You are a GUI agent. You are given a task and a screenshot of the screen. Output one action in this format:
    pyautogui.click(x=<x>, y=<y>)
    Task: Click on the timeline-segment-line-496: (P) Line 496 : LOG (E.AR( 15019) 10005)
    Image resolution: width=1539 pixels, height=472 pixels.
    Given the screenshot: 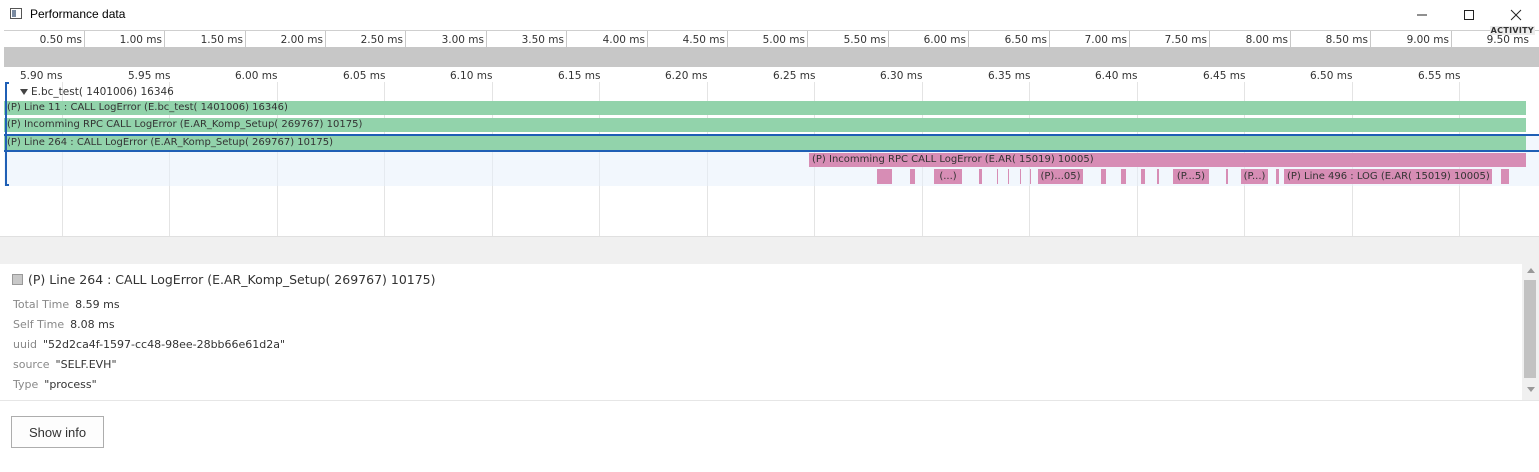 What is the action you would take?
    pyautogui.click(x=1388, y=176)
    